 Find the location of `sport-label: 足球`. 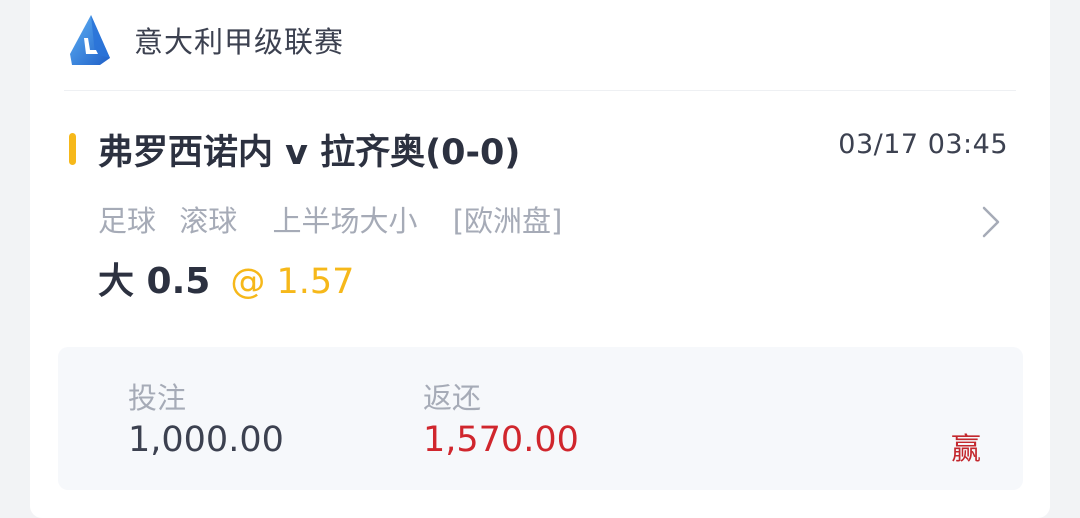

sport-label: 足球 is located at coordinates (127, 221).